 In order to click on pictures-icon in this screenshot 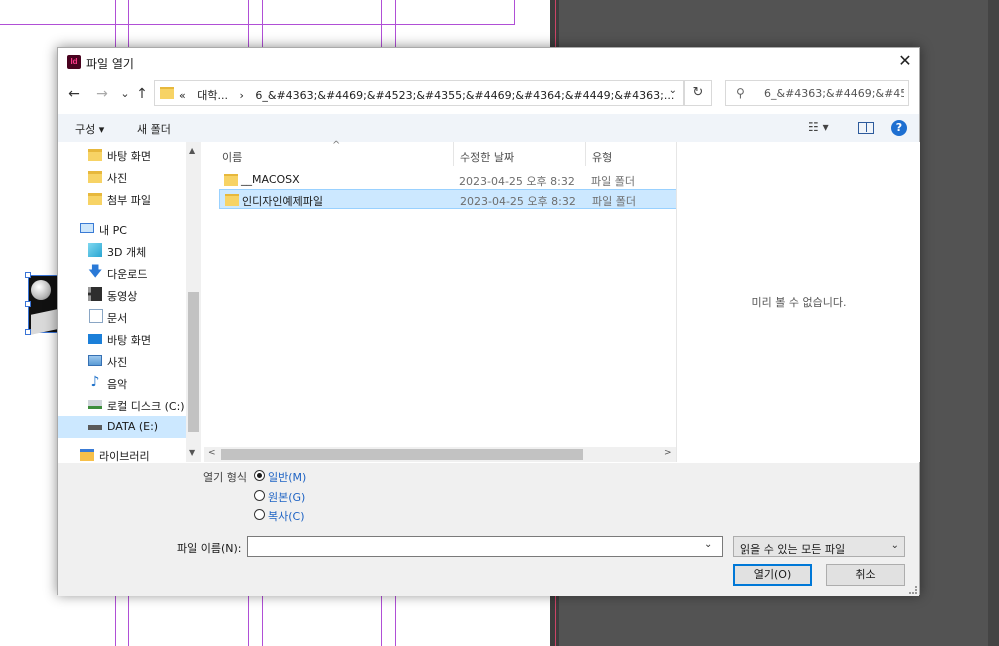, I will do `click(95, 360)`.